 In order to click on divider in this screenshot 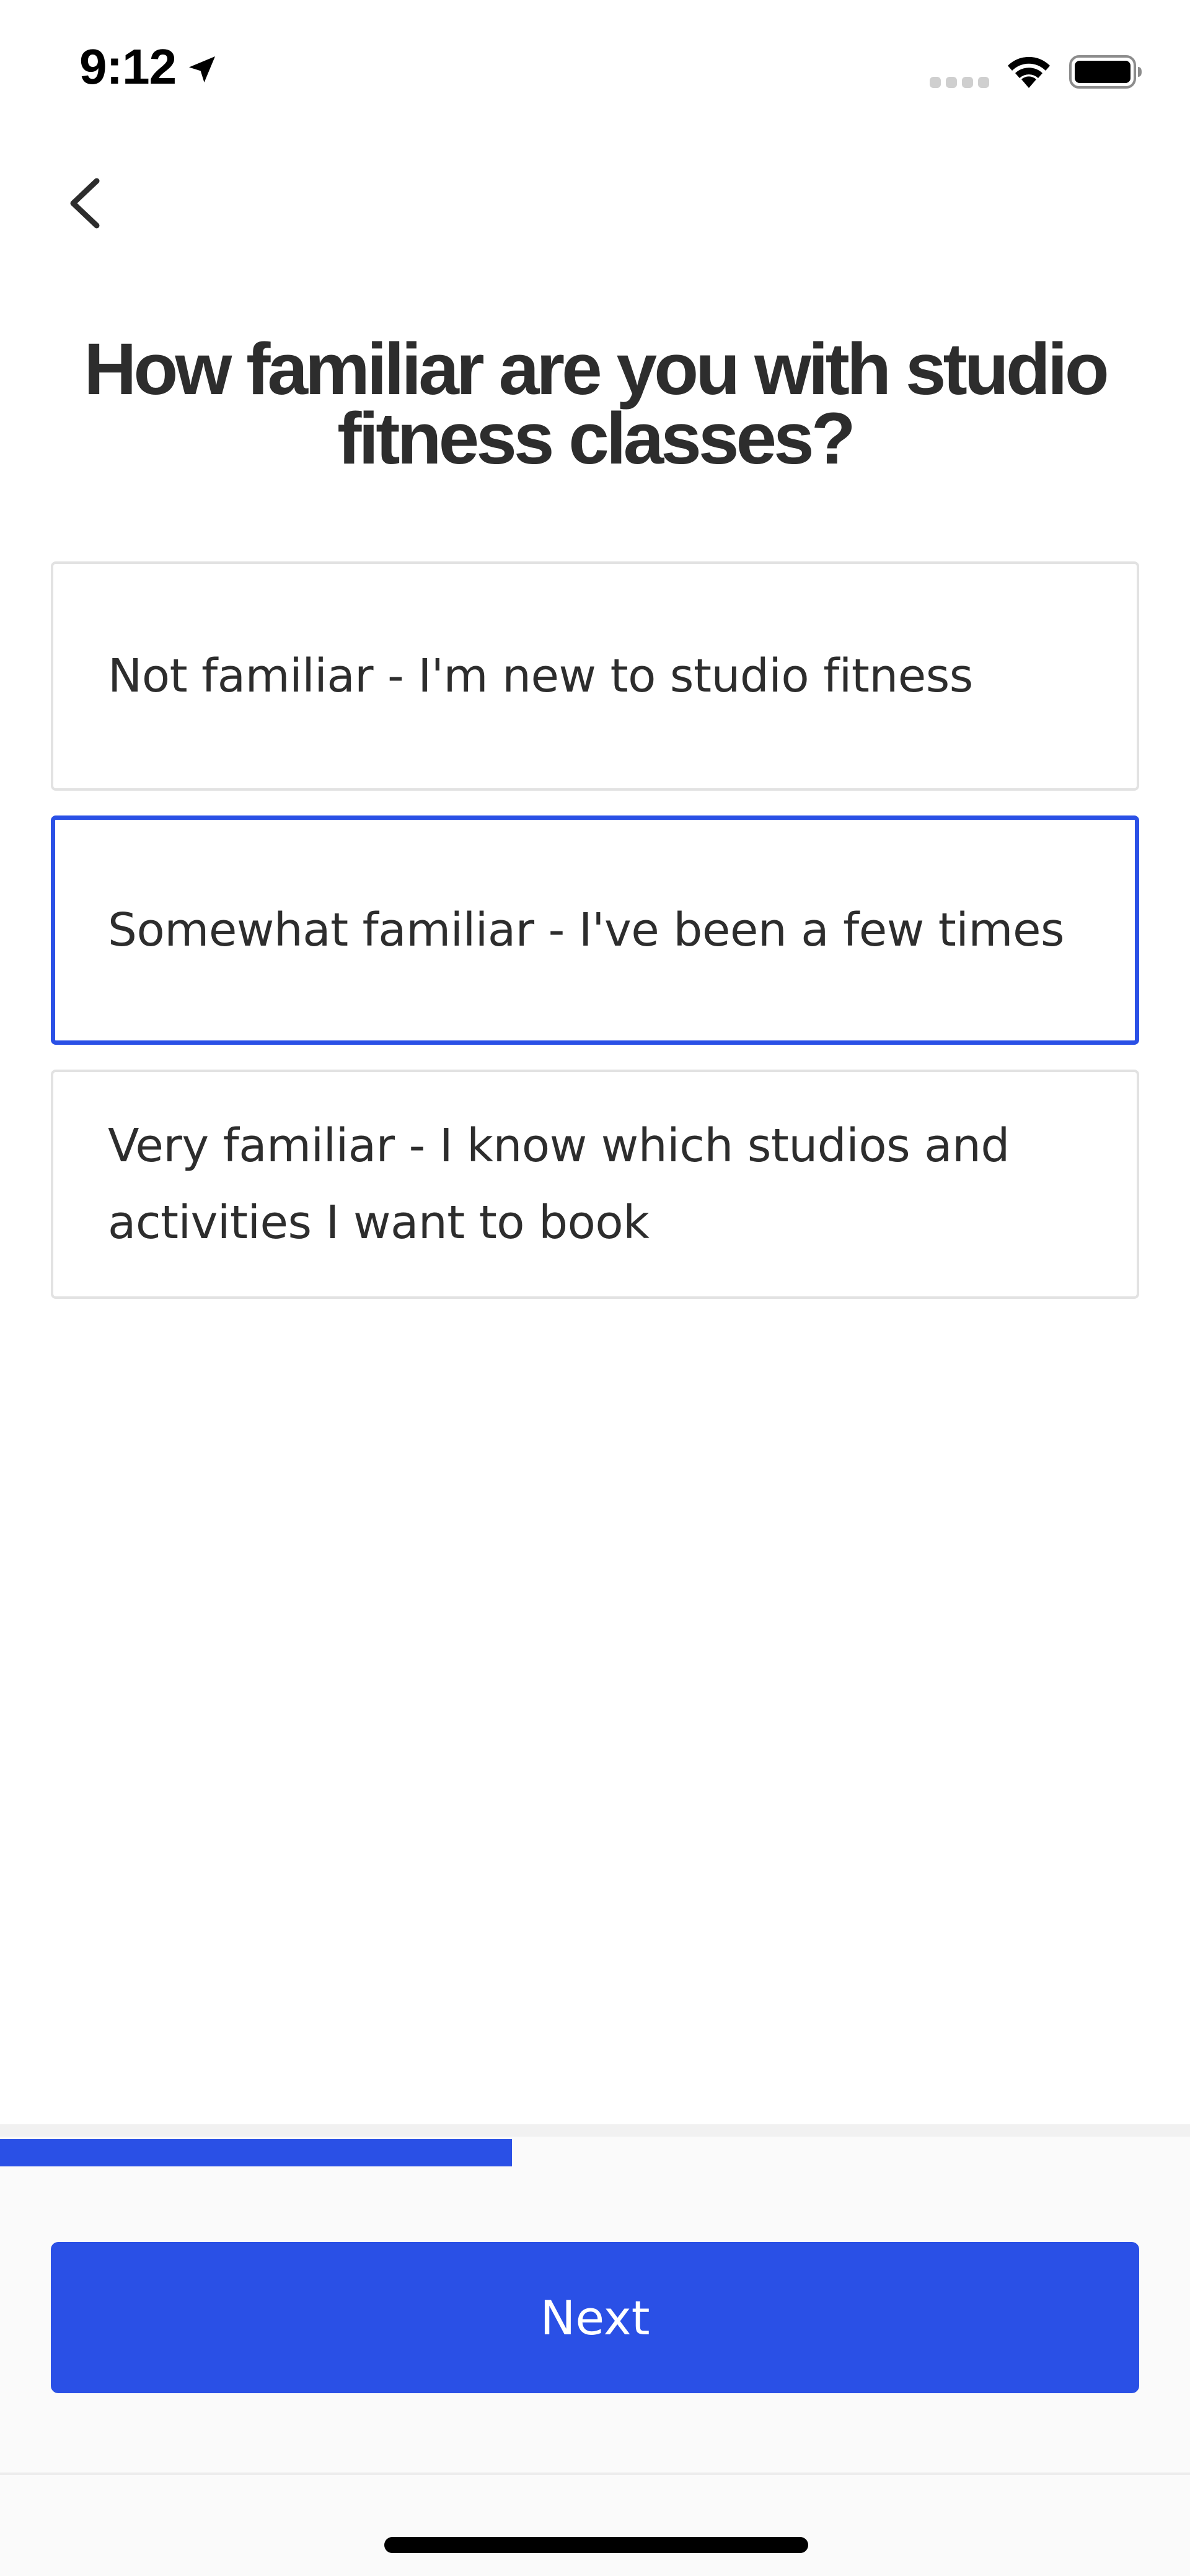, I will do `click(595, 2474)`.